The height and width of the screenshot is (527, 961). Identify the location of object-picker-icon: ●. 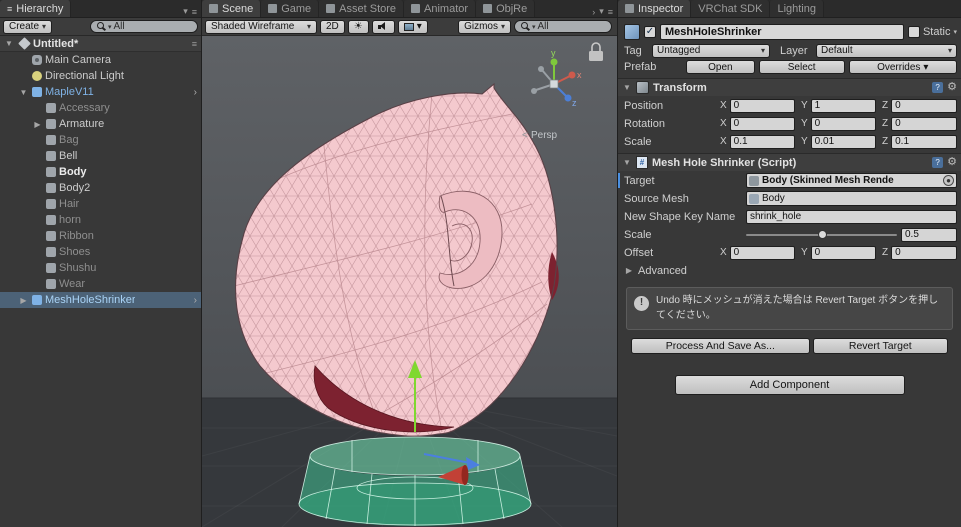
(948, 180).